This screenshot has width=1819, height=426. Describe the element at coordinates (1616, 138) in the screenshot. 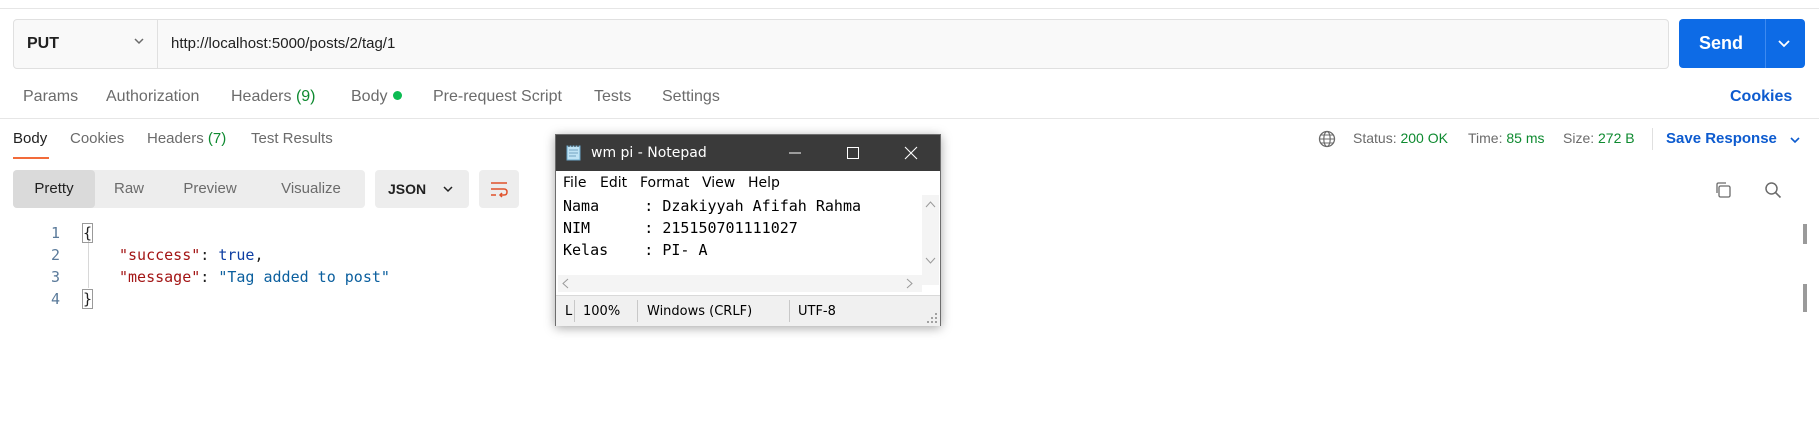

I see `size-value: 272 B` at that location.